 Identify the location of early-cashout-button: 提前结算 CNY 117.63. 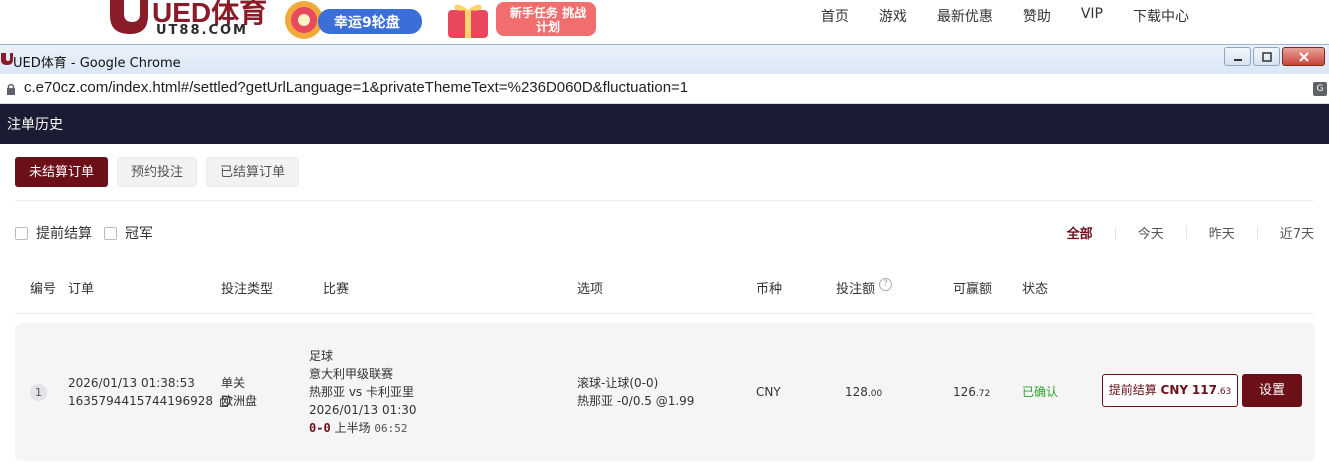
(1170, 390).